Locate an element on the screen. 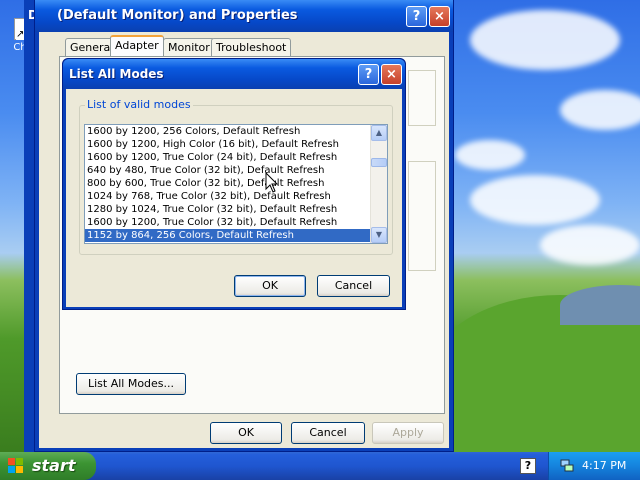  clock: 4:17 PM is located at coordinates (604, 465).